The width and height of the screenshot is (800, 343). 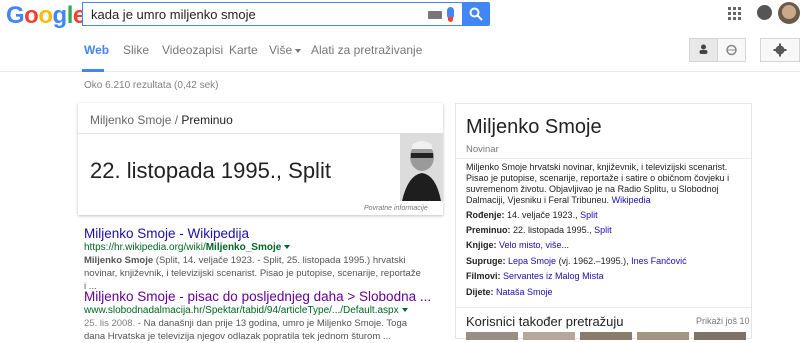 I want to click on show-more-link: Prikaži još 10, so click(x=723, y=321).